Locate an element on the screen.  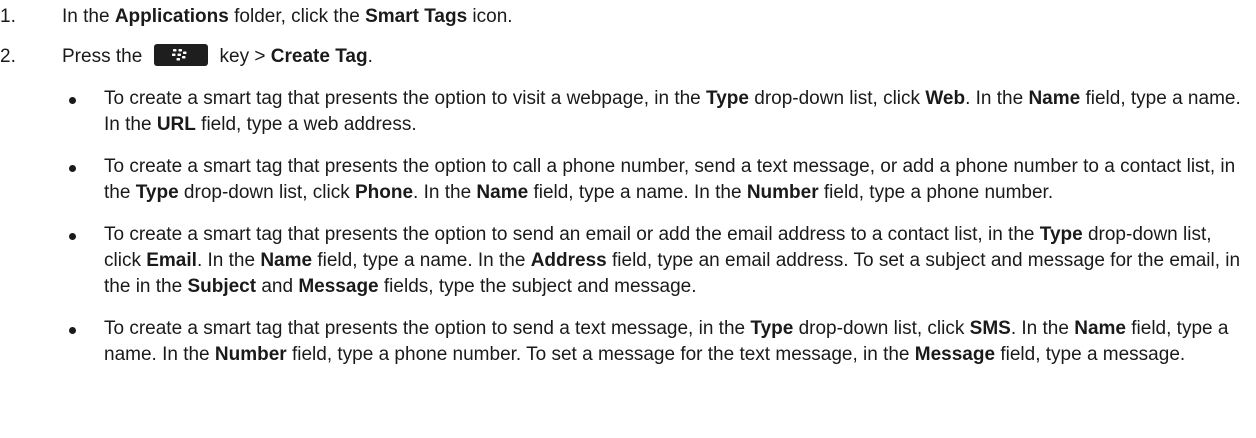
step-text-part: Press the is located at coordinates (102, 56).